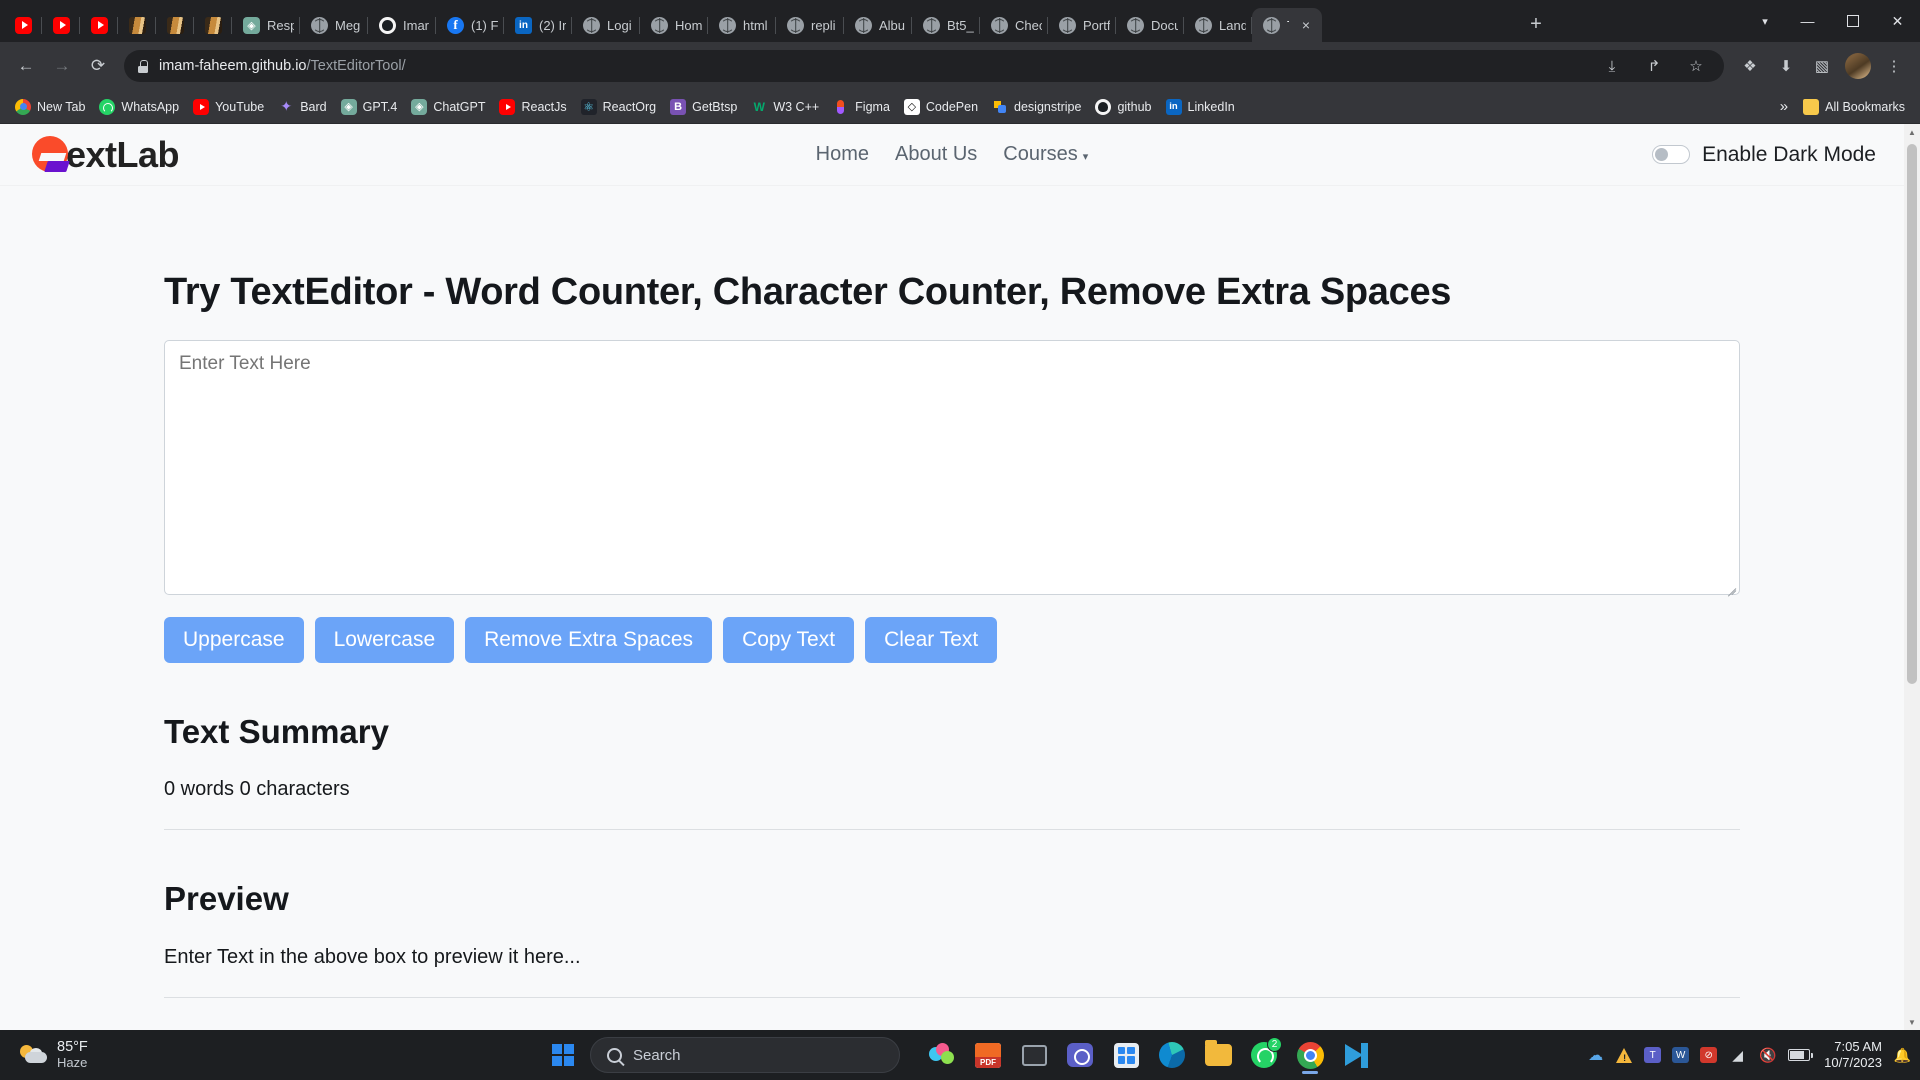 The width and height of the screenshot is (1920, 1080). What do you see at coordinates (589, 640) in the screenshot?
I see `remove-extra-spaces-button: Remove Extra Spaces` at bounding box center [589, 640].